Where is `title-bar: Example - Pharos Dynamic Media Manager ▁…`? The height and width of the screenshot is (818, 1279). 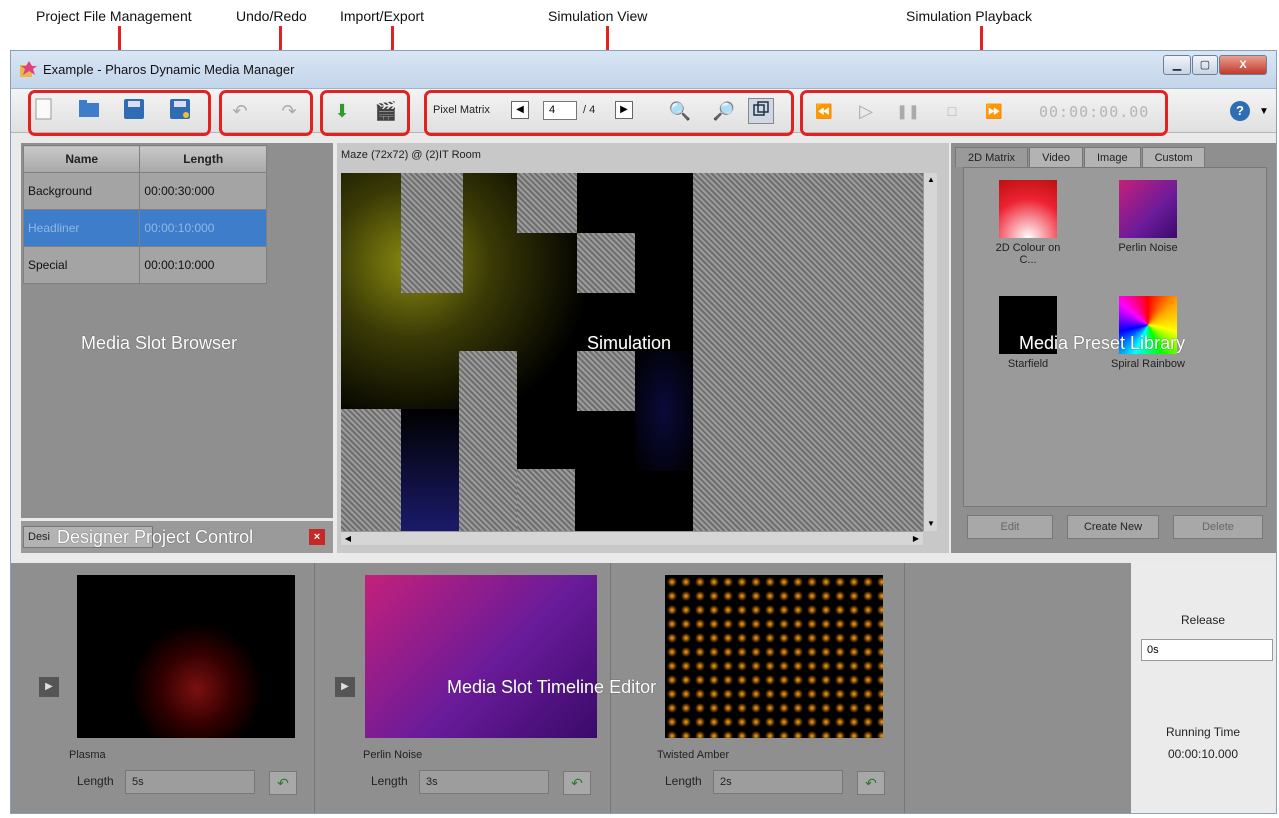 title-bar: Example - Pharos Dynamic Media Manager ▁… is located at coordinates (643, 70).